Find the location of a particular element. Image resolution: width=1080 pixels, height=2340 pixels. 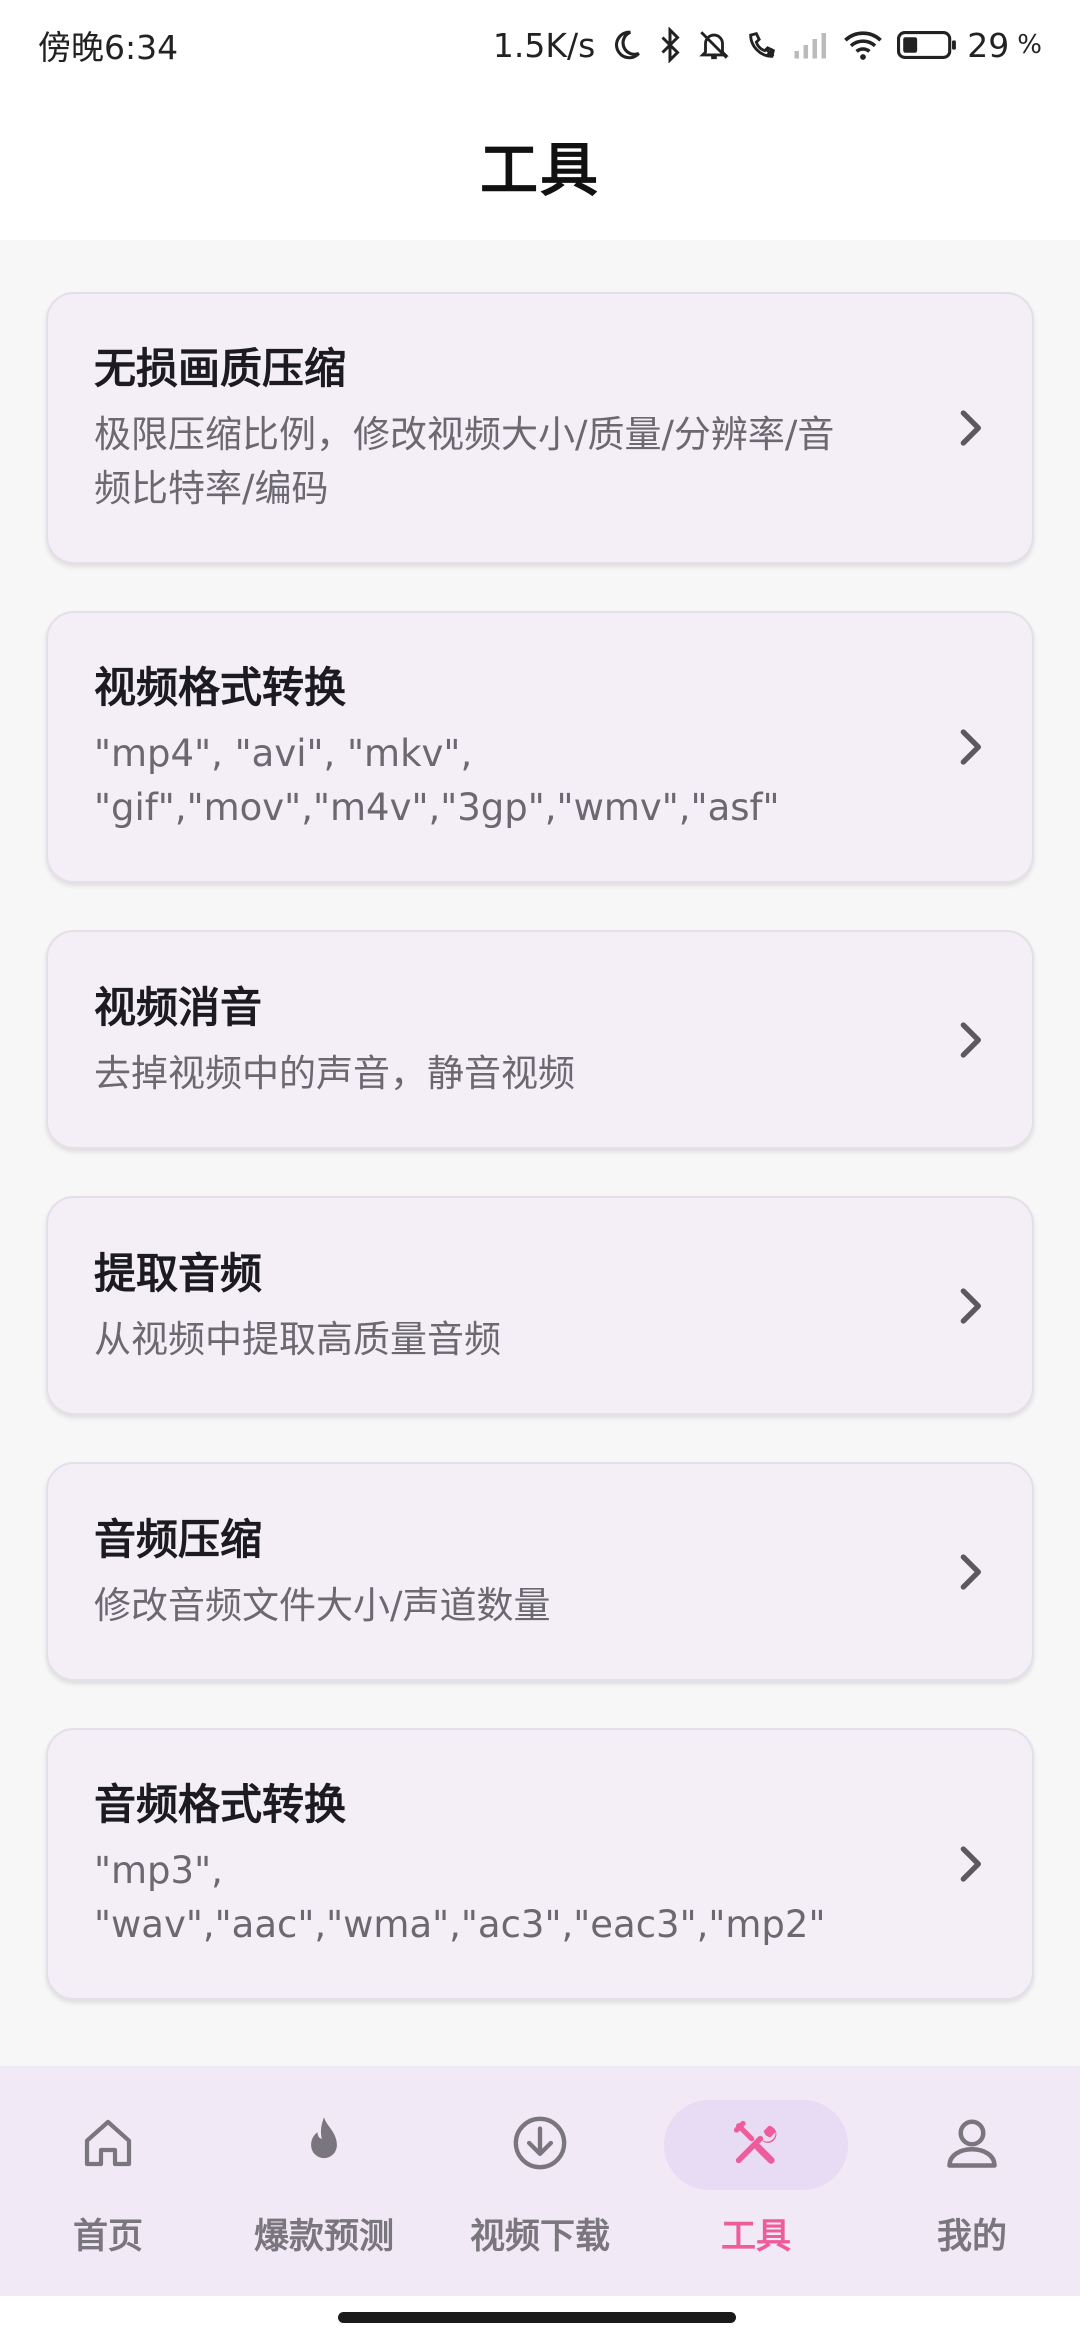

tools-icon is located at coordinates (756, 2145).